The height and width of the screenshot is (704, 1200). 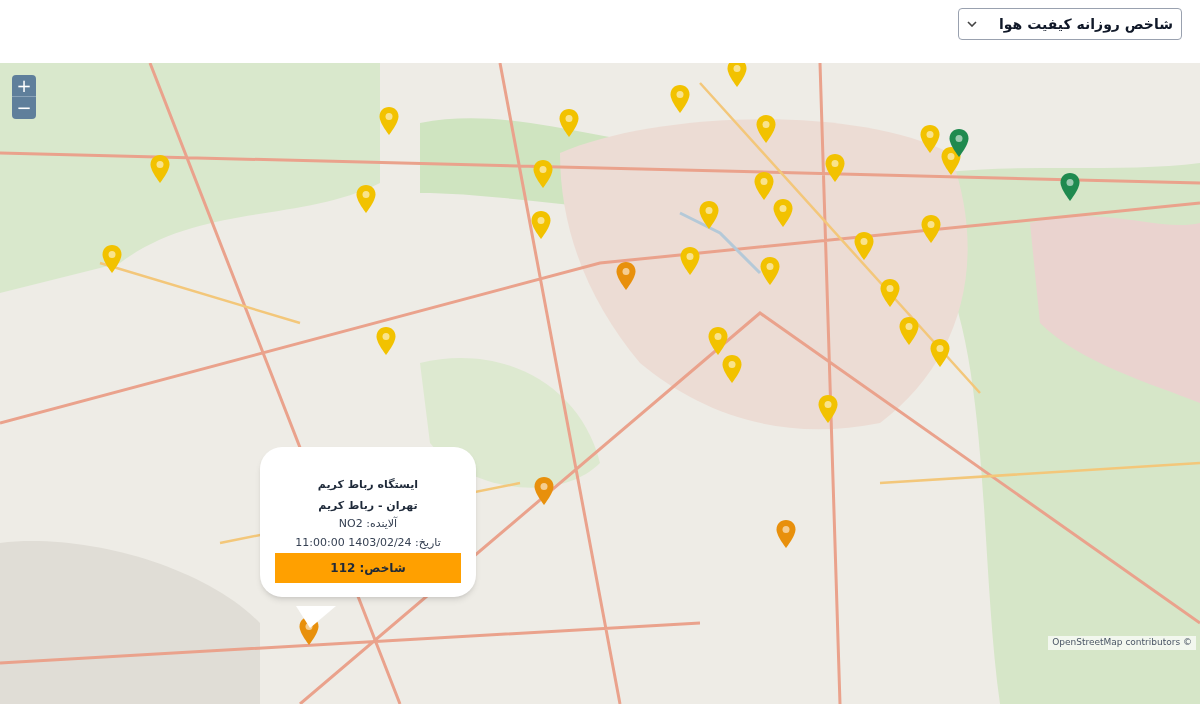 I want to click on date-text: تاریخ: 1403/02/24 11:00:00, so click(x=368, y=542).